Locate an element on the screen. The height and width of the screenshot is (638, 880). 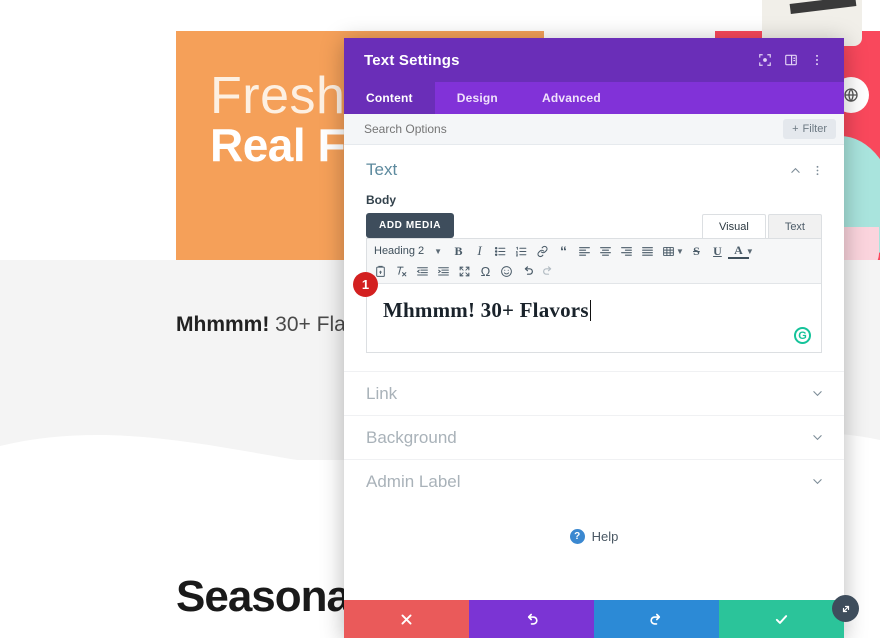
help-question-icon: ? is located at coordinates (577, 536).